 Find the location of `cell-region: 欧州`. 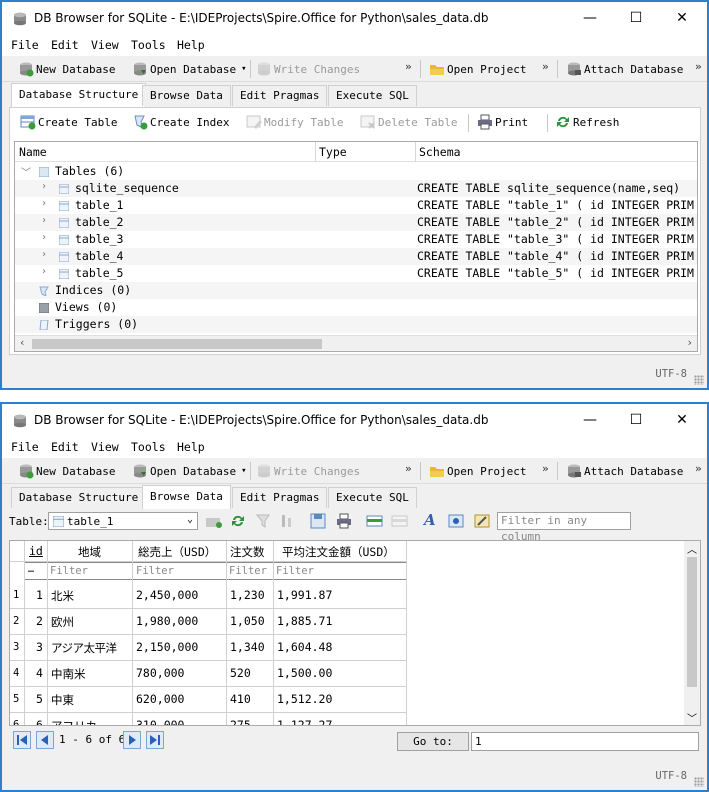

cell-region: 欧州 is located at coordinates (62, 622).